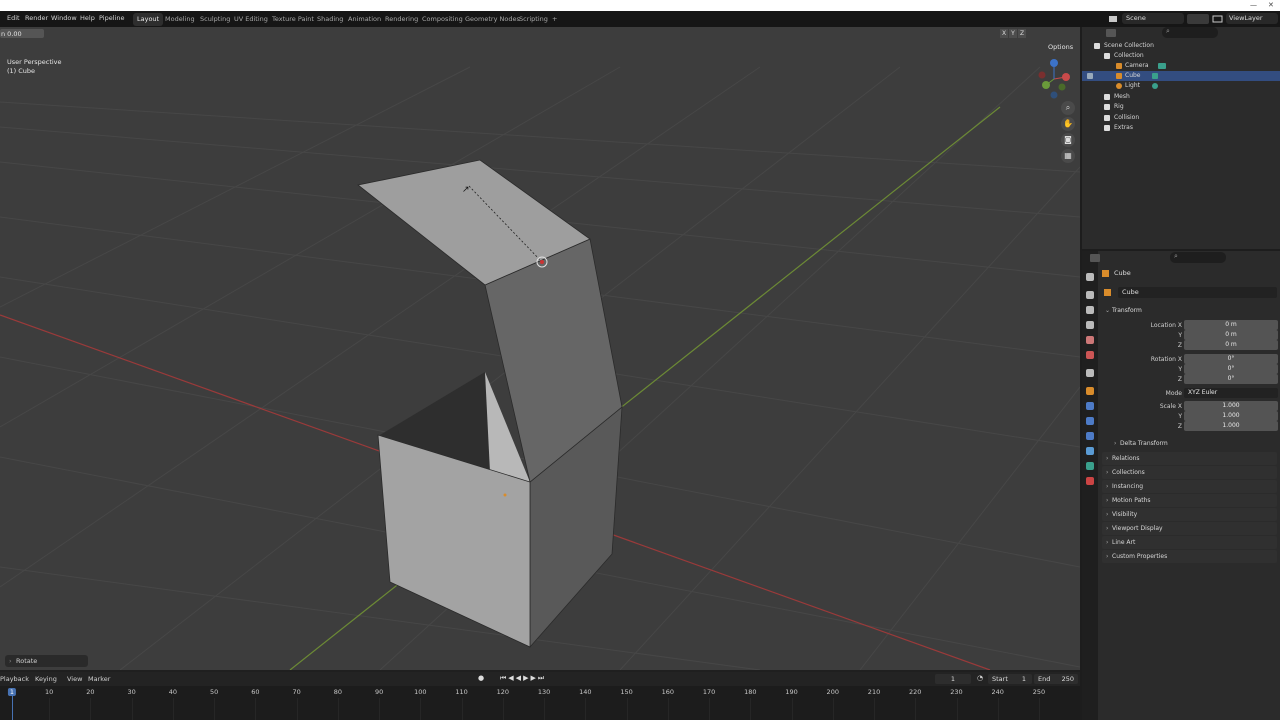 This screenshot has width=1280, height=720. What do you see at coordinates (554, 19) in the screenshot?
I see `add-workspace-button: +` at bounding box center [554, 19].